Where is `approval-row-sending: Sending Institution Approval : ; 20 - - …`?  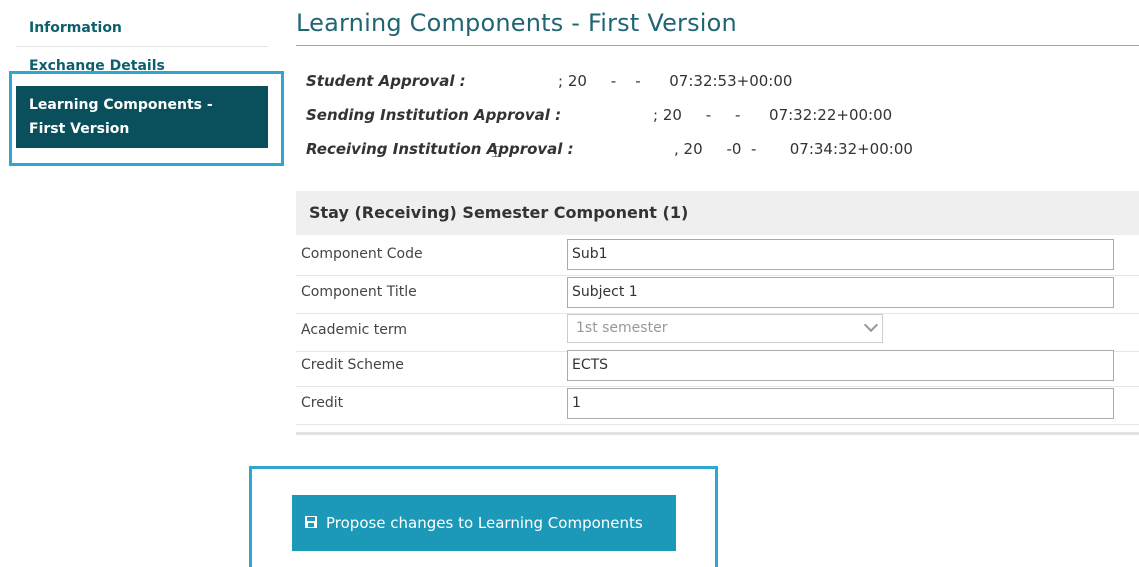
approval-row-sending: Sending Institution Approval : ; 20 - - … is located at coordinates (716, 123).